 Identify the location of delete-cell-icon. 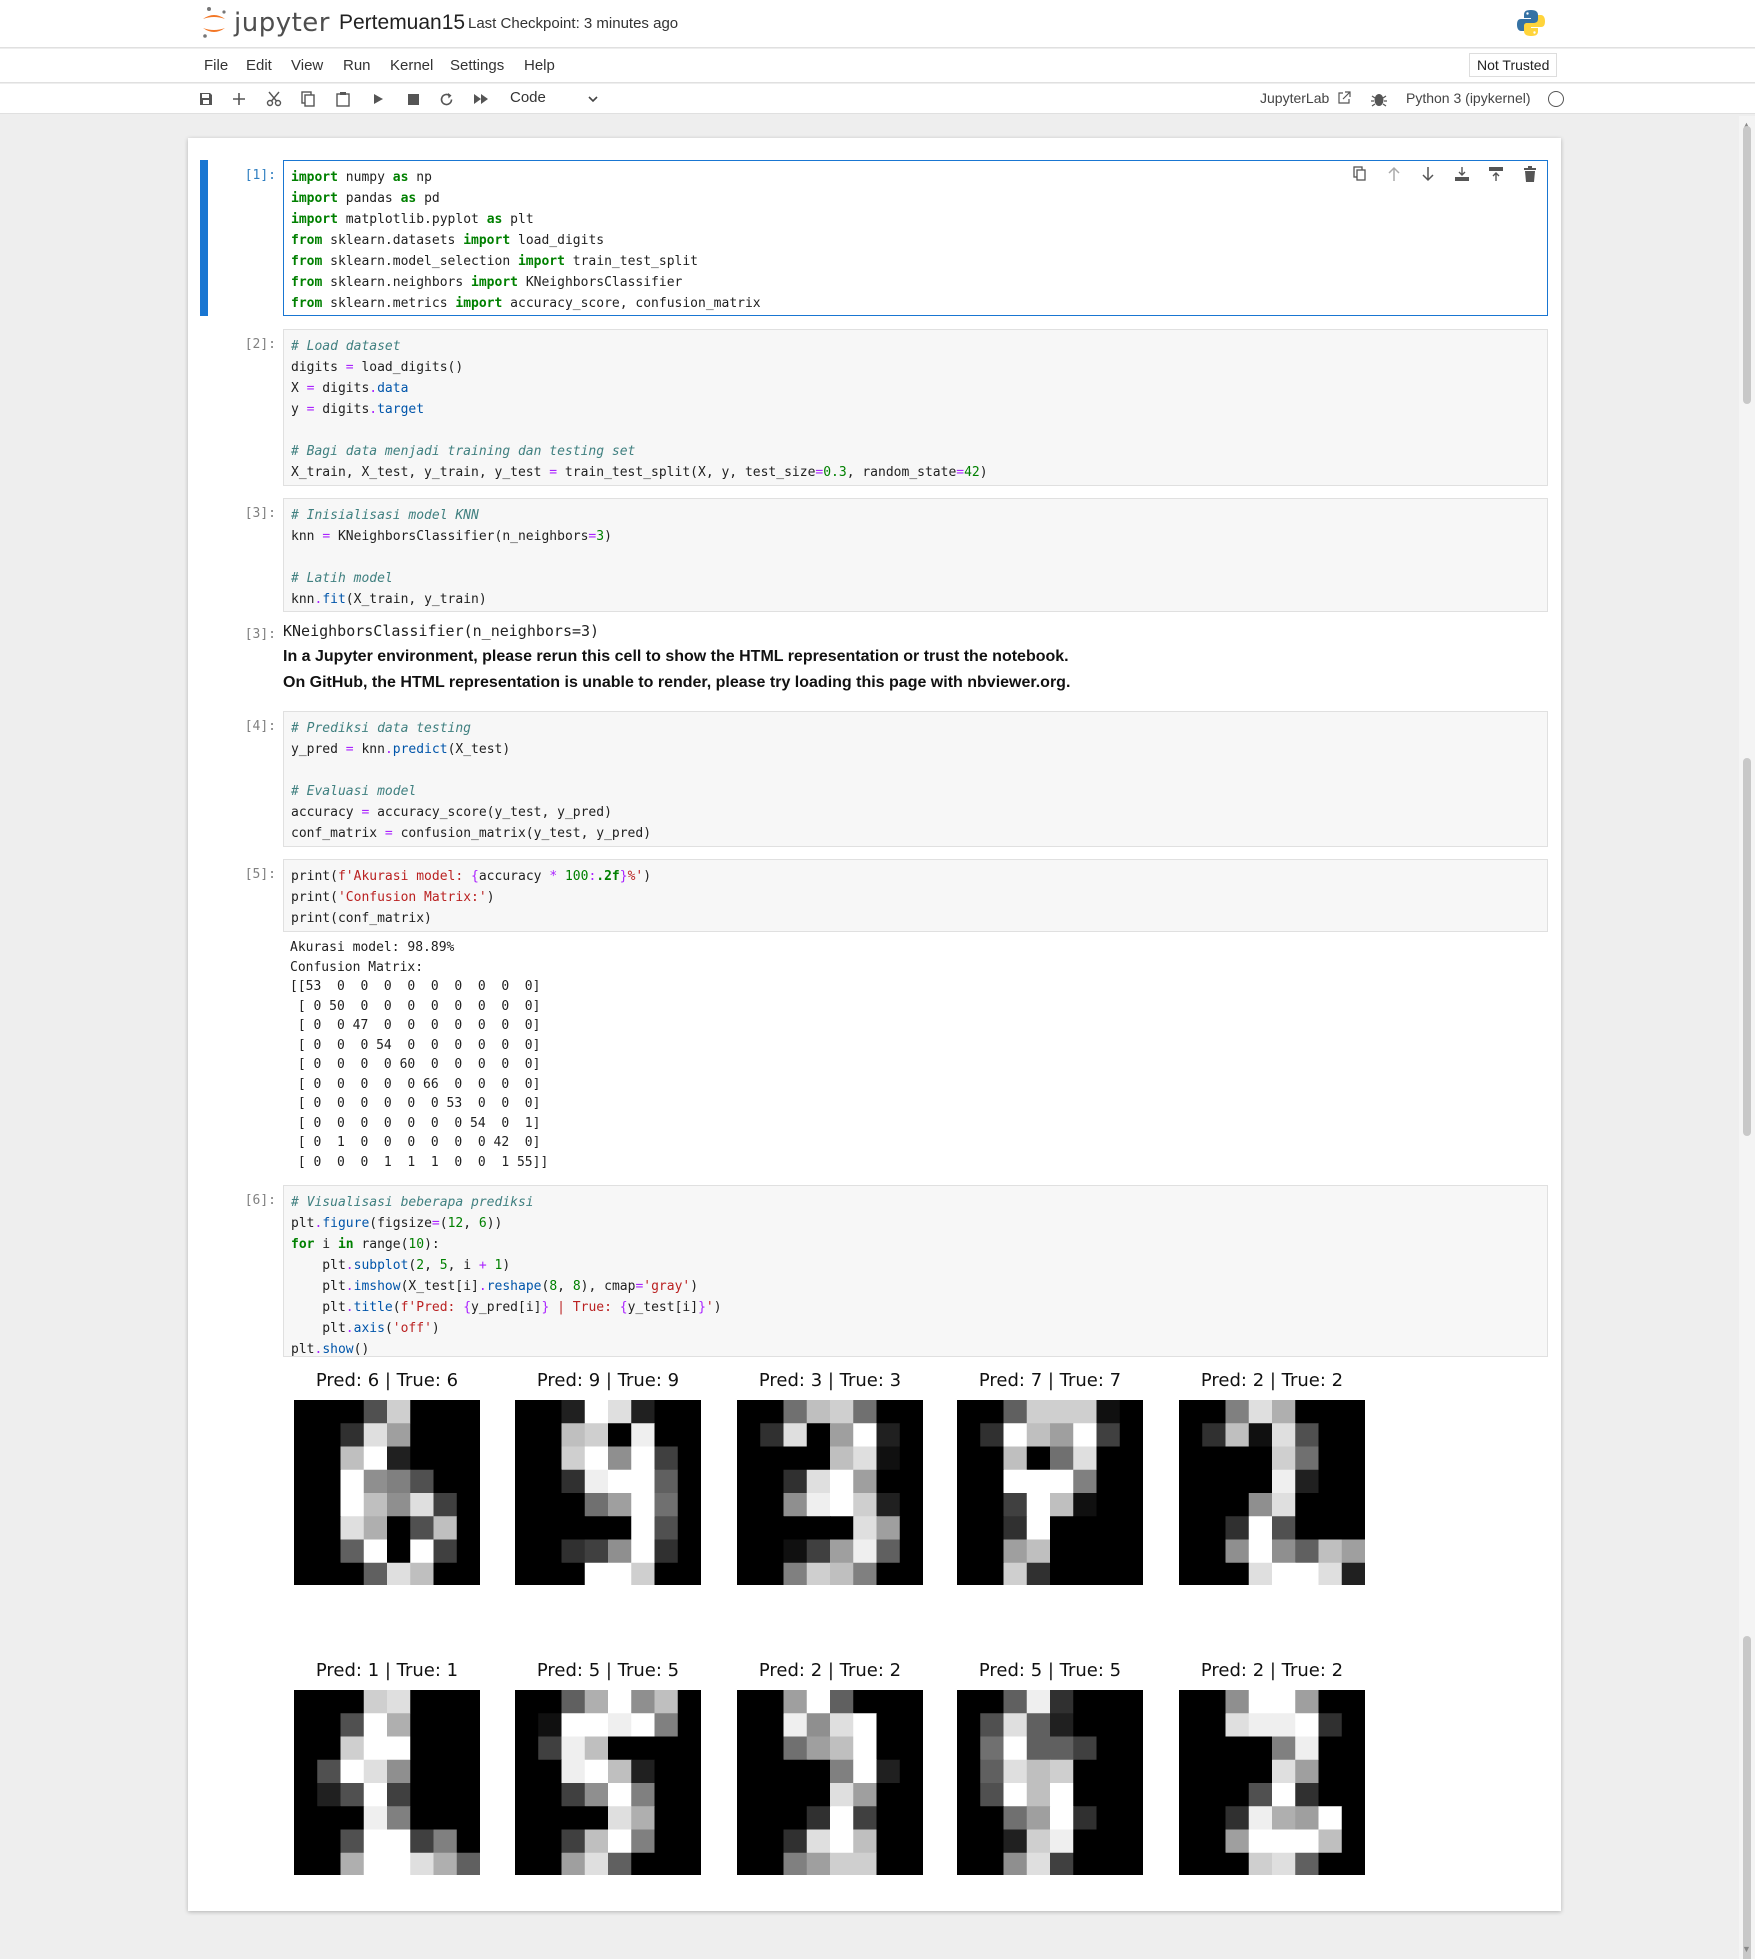
(1530, 174).